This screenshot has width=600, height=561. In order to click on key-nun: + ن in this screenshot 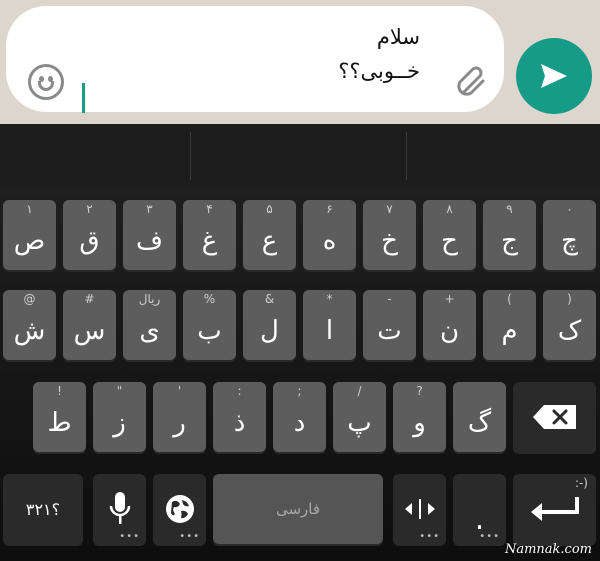, I will do `click(449, 325)`.